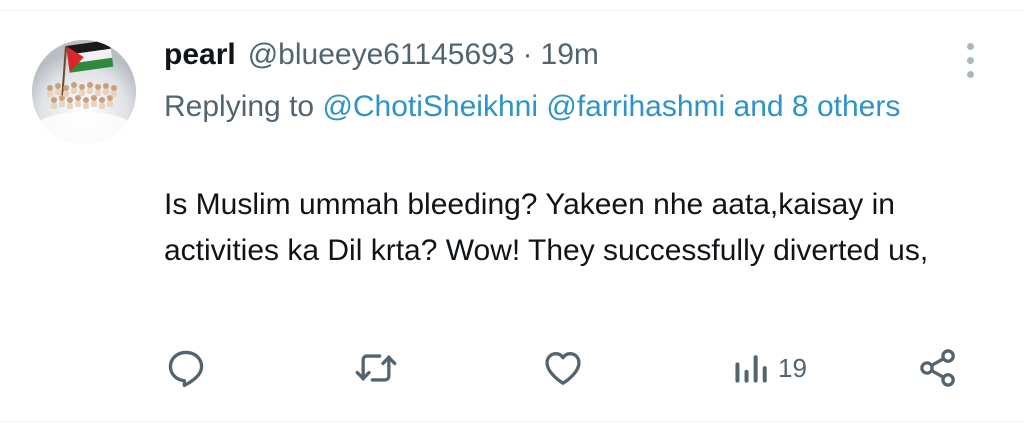 The image size is (1024, 432). What do you see at coordinates (970, 61) in the screenshot?
I see `more-options-icon` at bounding box center [970, 61].